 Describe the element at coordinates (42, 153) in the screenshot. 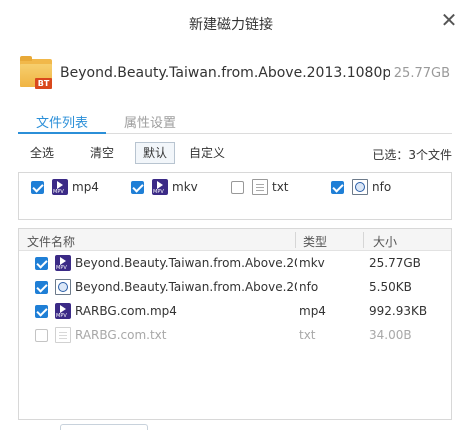

I see `select-all-button: 全选` at that location.